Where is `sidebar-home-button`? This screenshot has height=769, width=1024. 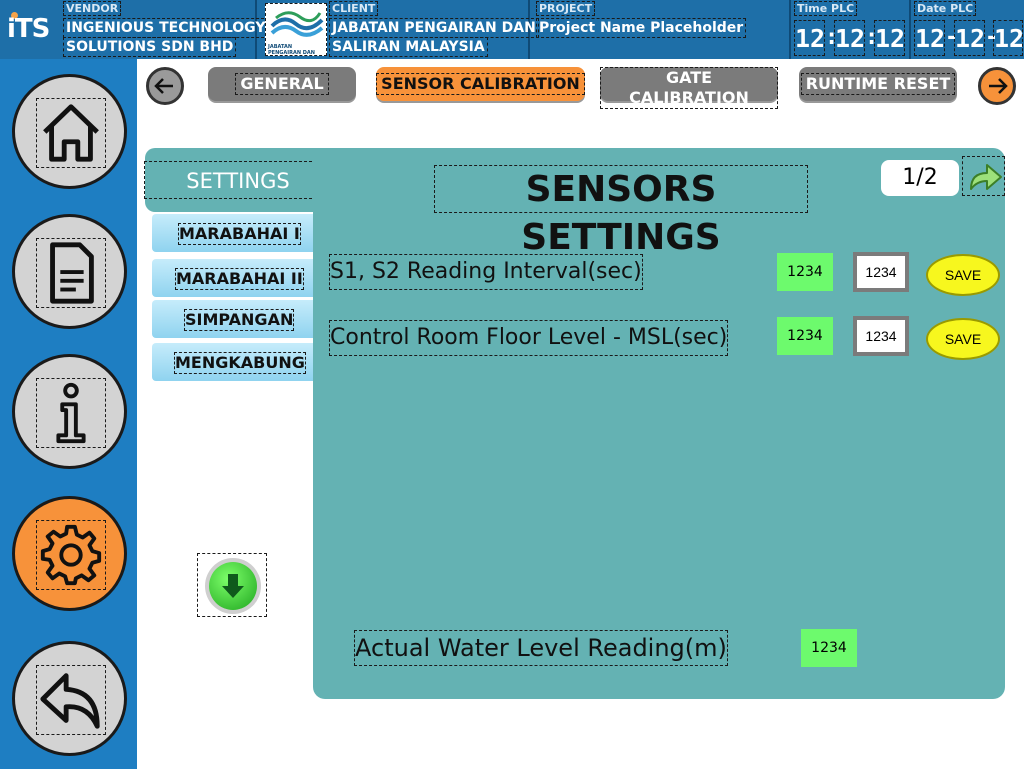 sidebar-home-button is located at coordinates (69, 131).